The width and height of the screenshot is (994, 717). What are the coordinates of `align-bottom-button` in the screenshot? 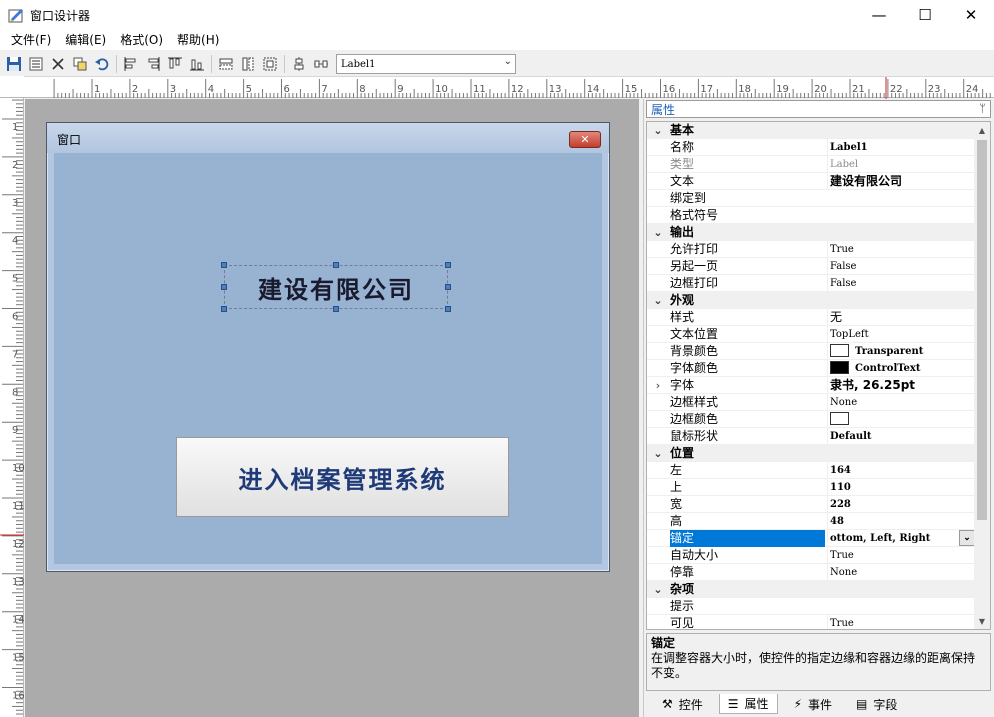 It's located at (197, 64).